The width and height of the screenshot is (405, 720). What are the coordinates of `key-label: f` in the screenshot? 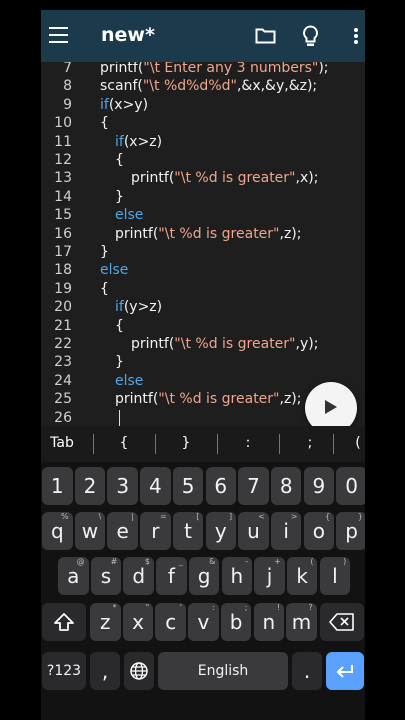 It's located at (171, 576).